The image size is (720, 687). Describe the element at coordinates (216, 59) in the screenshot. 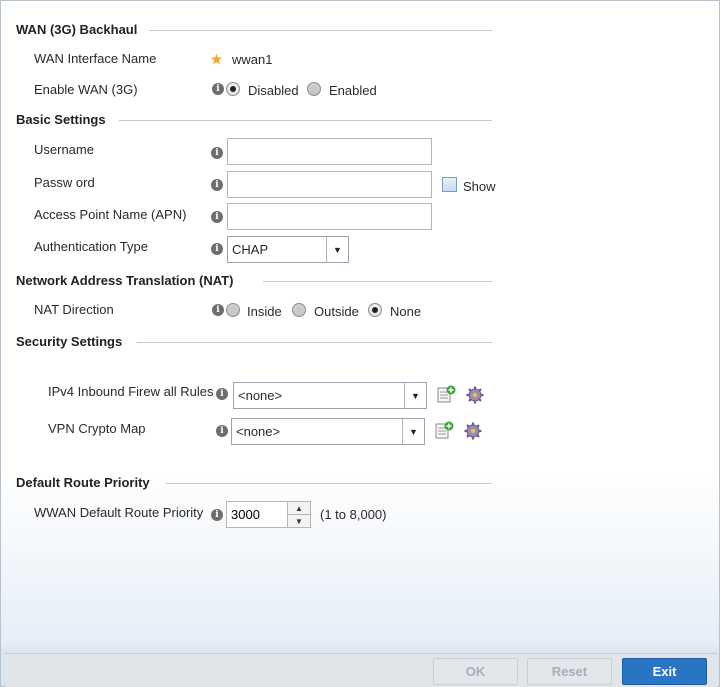

I see `required-star-icon` at that location.